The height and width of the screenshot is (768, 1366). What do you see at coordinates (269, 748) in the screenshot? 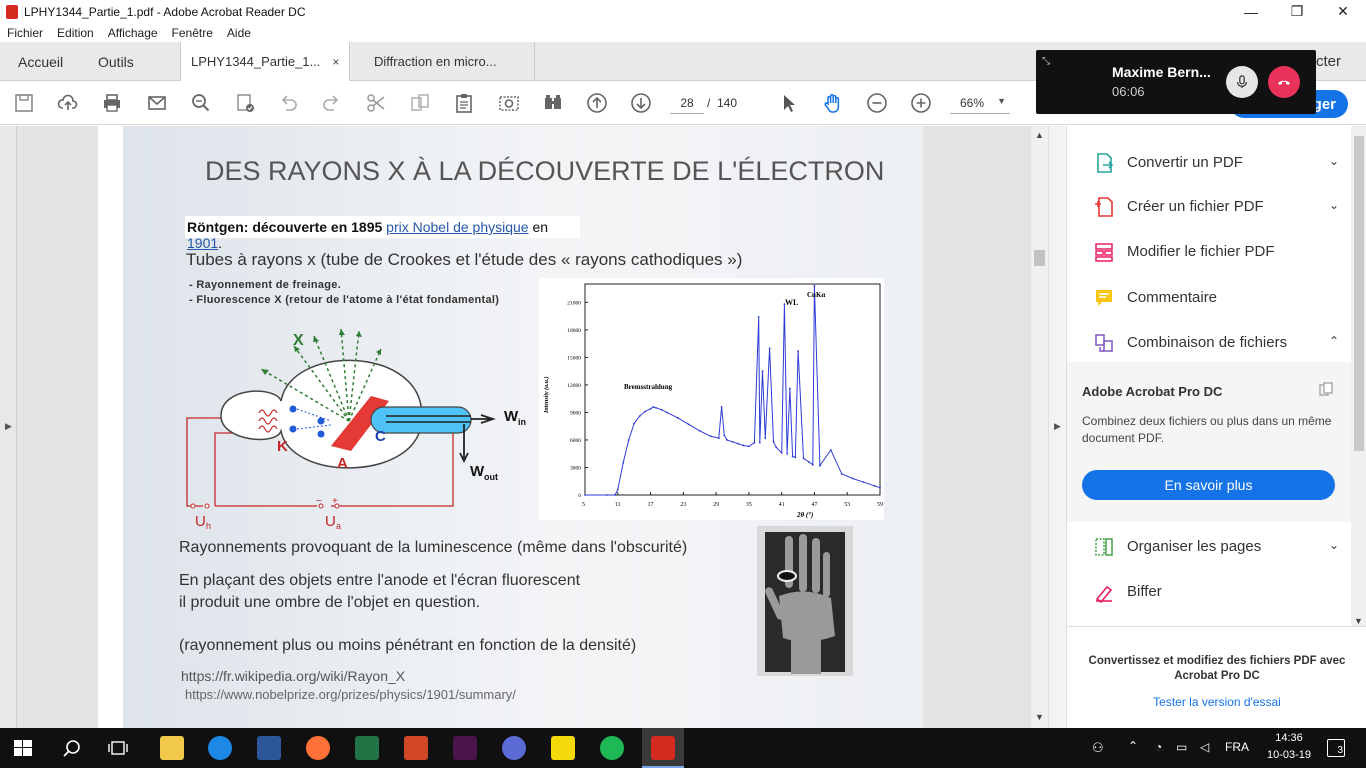
I see `word-icon` at bounding box center [269, 748].